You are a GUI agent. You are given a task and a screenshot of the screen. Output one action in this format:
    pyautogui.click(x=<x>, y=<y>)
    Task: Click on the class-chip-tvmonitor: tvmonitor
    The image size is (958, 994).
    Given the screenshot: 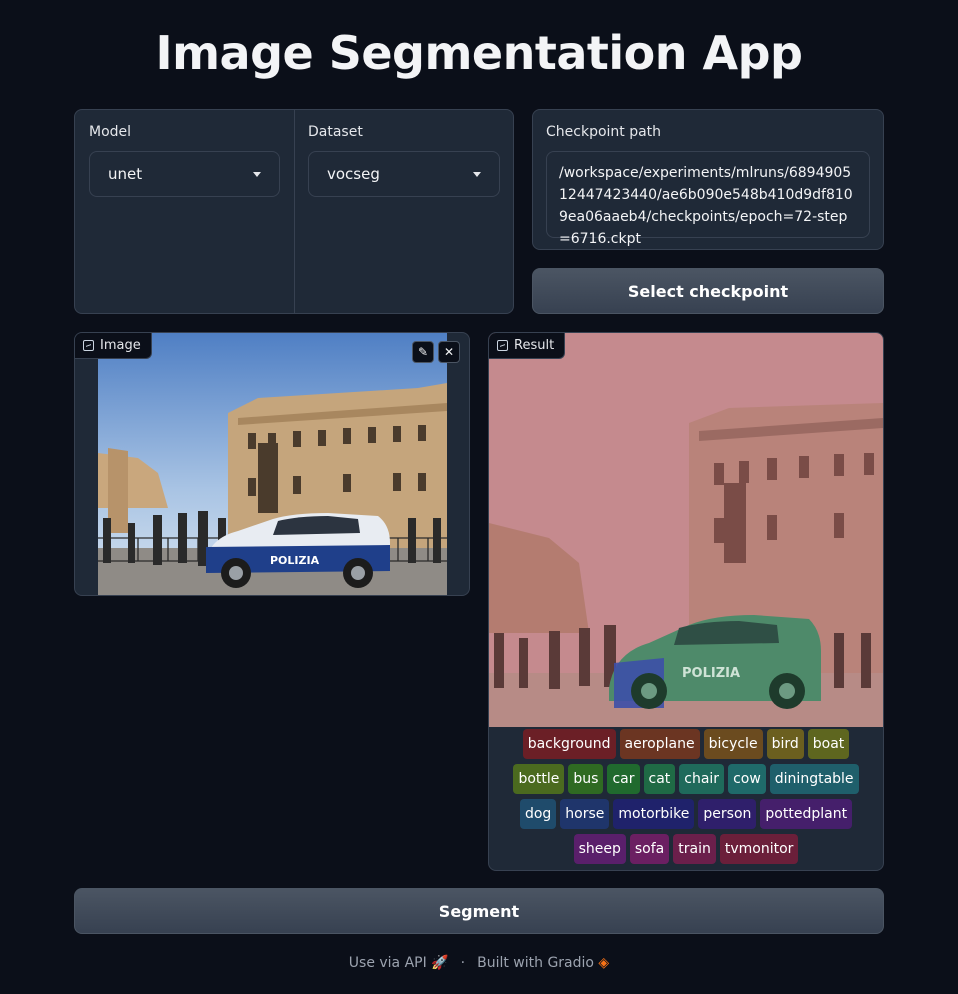 What is the action you would take?
    pyautogui.click(x=759, y=849)
    